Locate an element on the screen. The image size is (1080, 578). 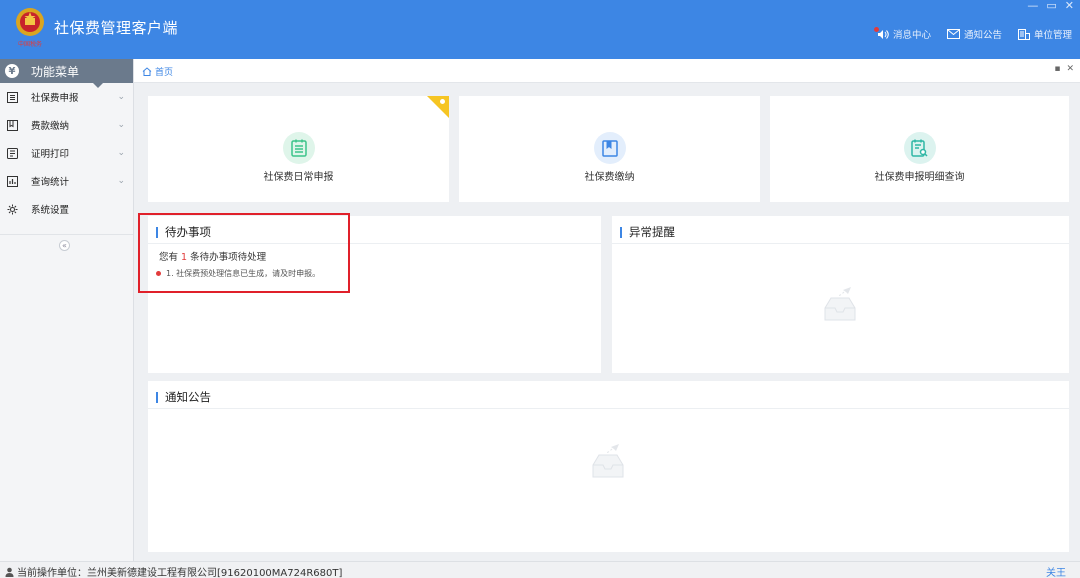
function-menu-header: ¥ 功能菜单 is located at coordinates (66, 73).